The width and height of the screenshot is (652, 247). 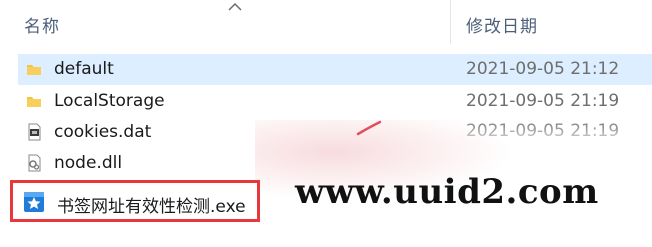 What do you see at coordinates (88, 163) in the screenshot?
I see `file-name: node.dll` at bounding box center [88, 163].